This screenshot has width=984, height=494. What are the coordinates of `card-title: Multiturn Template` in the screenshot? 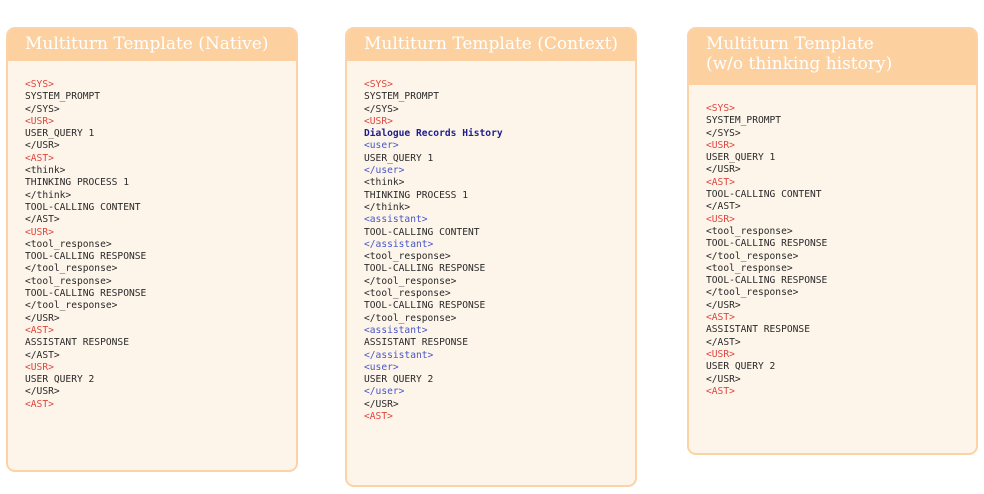 It's located at (790, 44).